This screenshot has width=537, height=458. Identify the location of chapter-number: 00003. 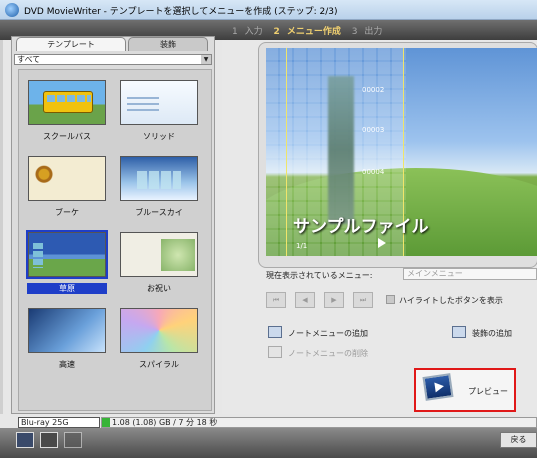
(373, 130).